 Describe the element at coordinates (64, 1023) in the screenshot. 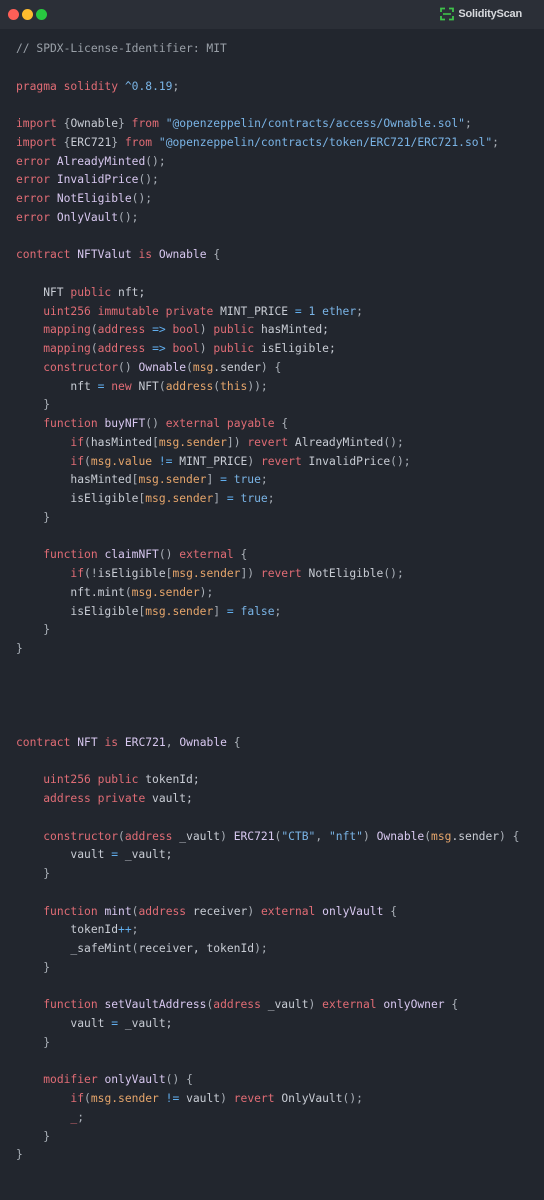

I see `code-token-plain: vault` at that location.